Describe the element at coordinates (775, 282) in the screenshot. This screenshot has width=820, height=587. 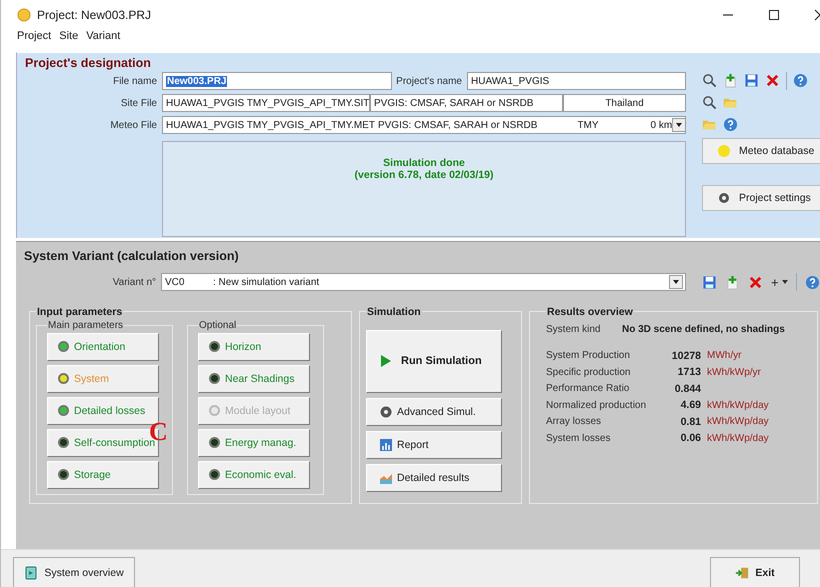
I see `add-menu-button: +` at that location.